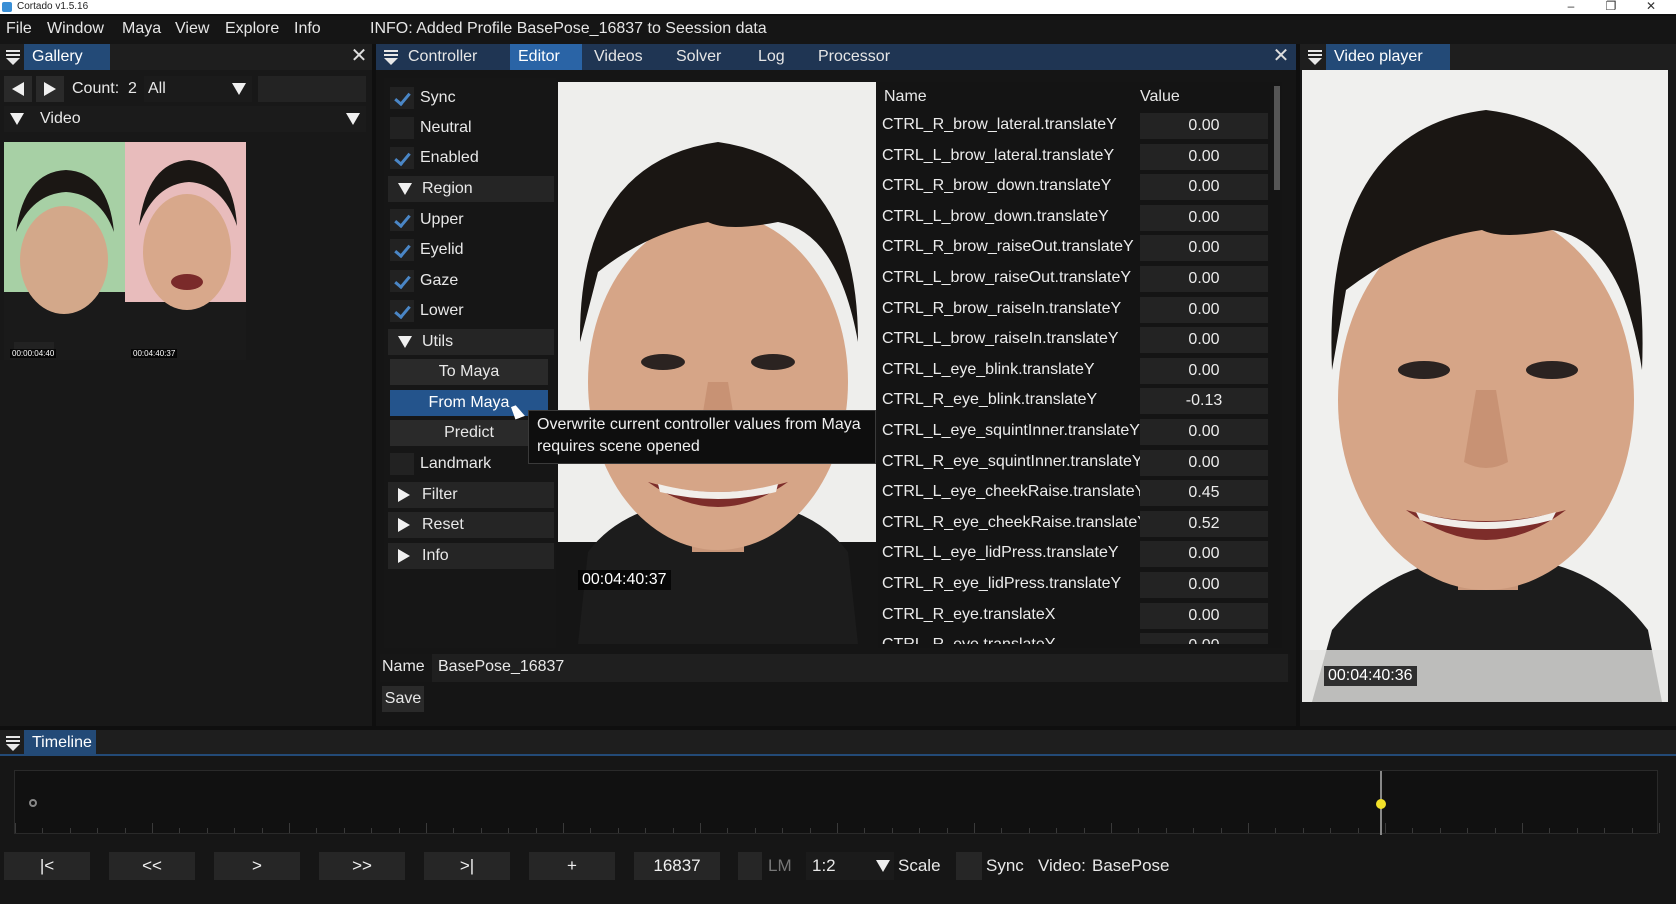  Describe the element at coordinates (185, 119) in the screenshot. I see `video-dropdown: Video` at that location.